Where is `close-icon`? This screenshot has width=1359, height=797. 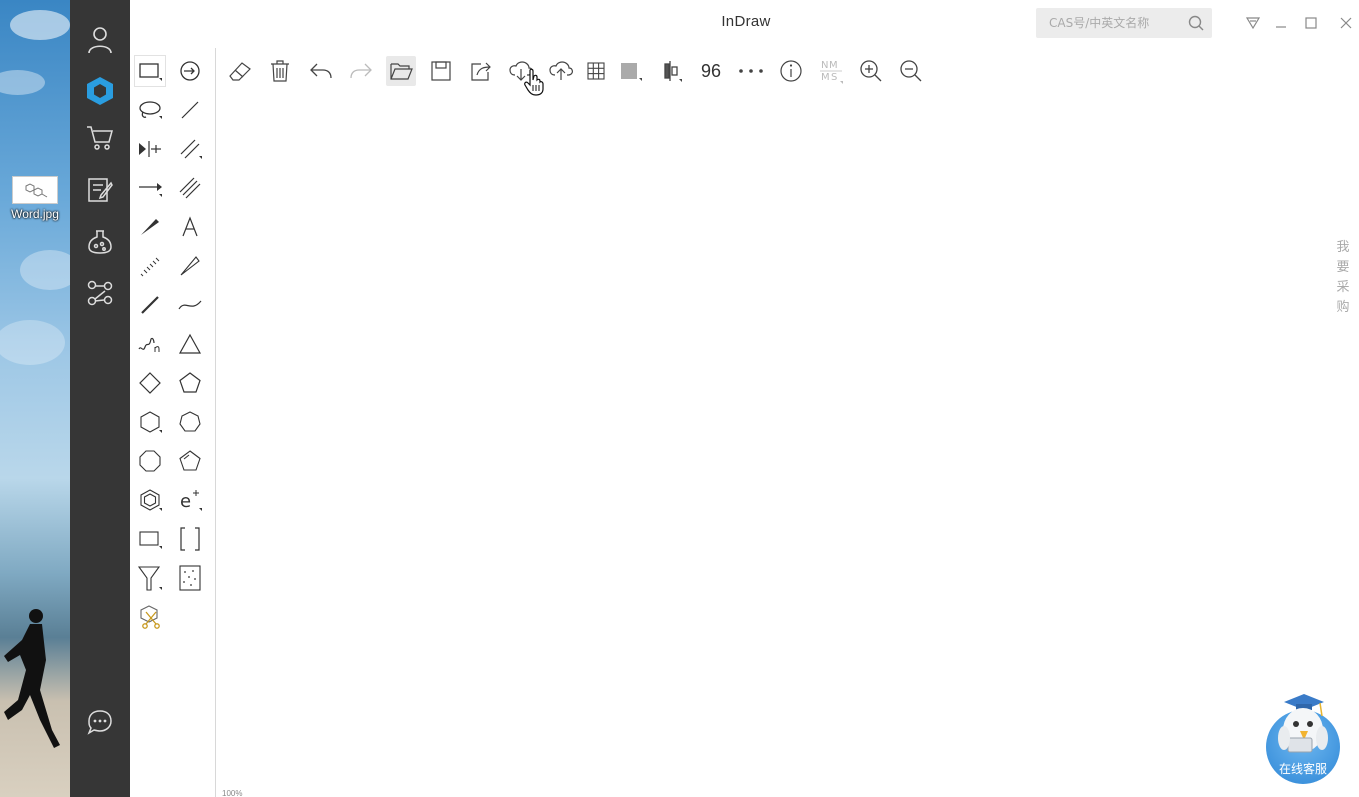
close-icon is located at coordinates (1346, 23).